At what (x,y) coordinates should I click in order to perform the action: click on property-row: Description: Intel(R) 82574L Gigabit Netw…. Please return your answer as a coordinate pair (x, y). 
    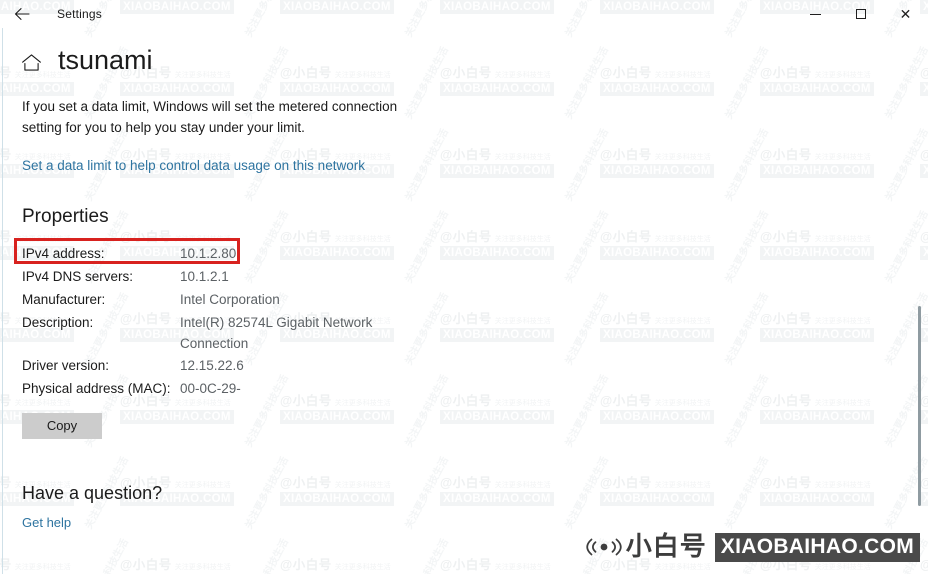
    Looking at the image, I should click on (232, 332).